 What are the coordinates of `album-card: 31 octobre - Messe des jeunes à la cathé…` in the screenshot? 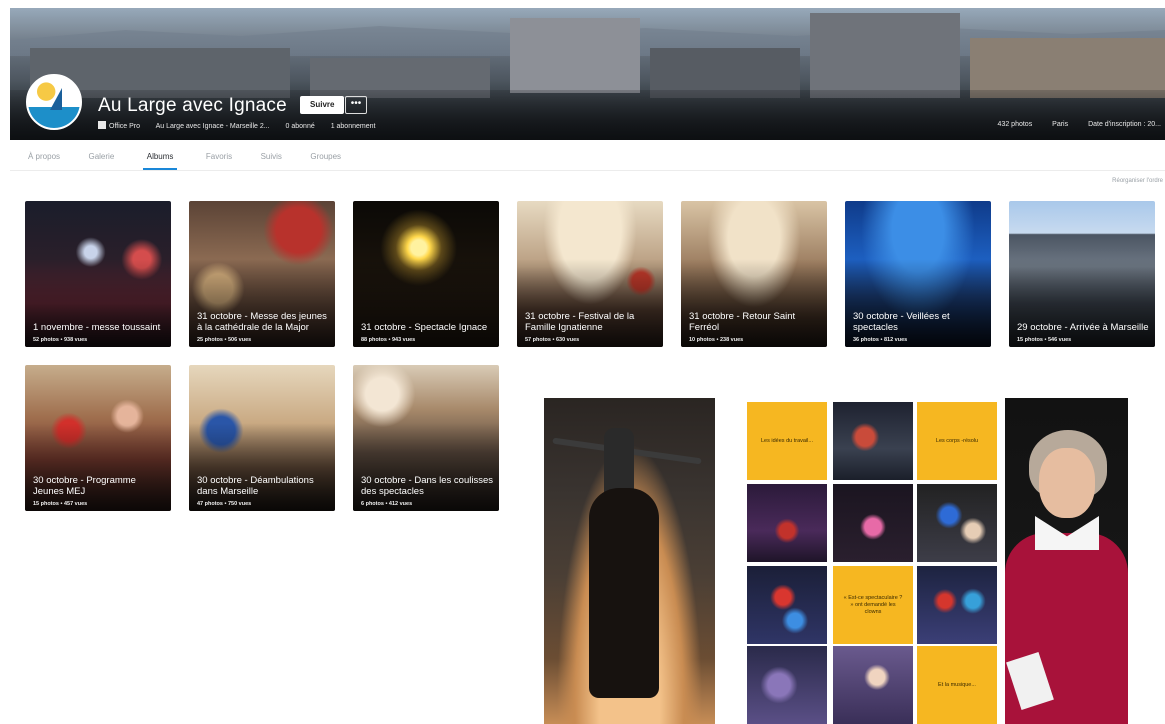 It's located at (262, 274).